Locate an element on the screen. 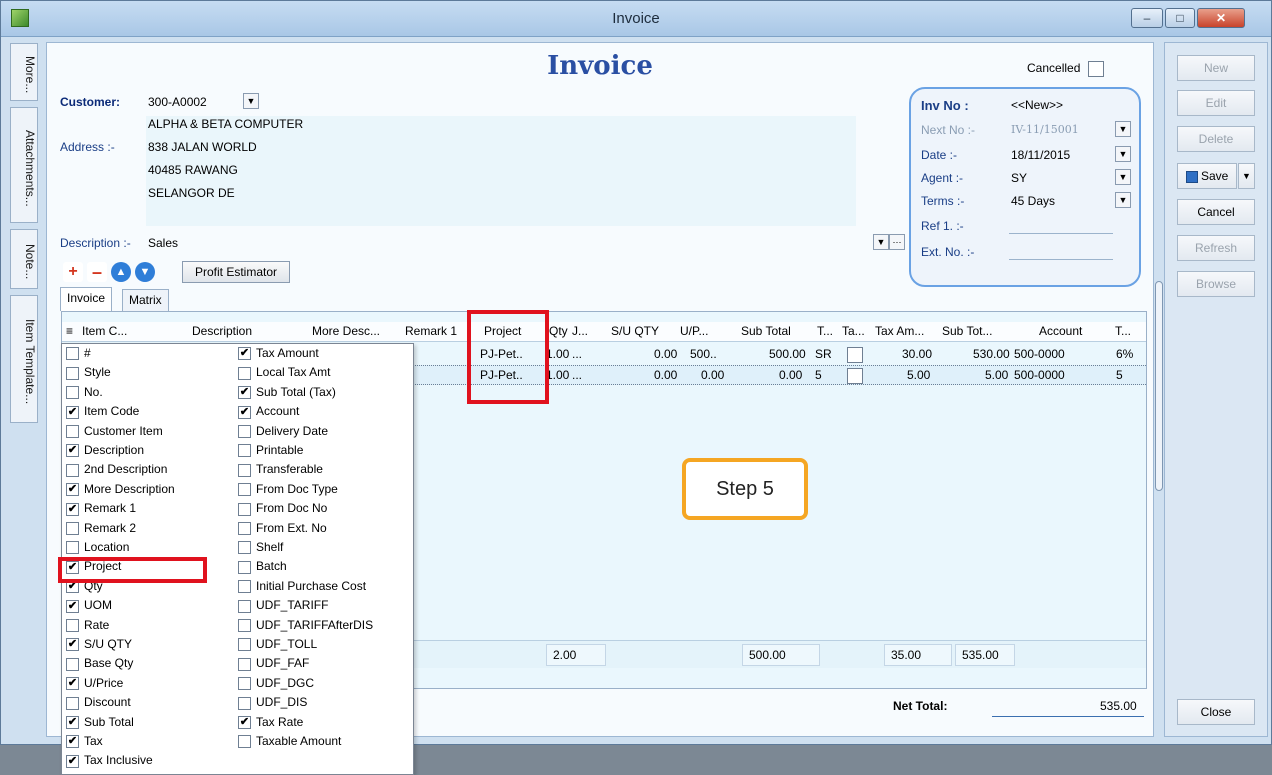  column-option: Customer Item is located at coordinates (114, 433).